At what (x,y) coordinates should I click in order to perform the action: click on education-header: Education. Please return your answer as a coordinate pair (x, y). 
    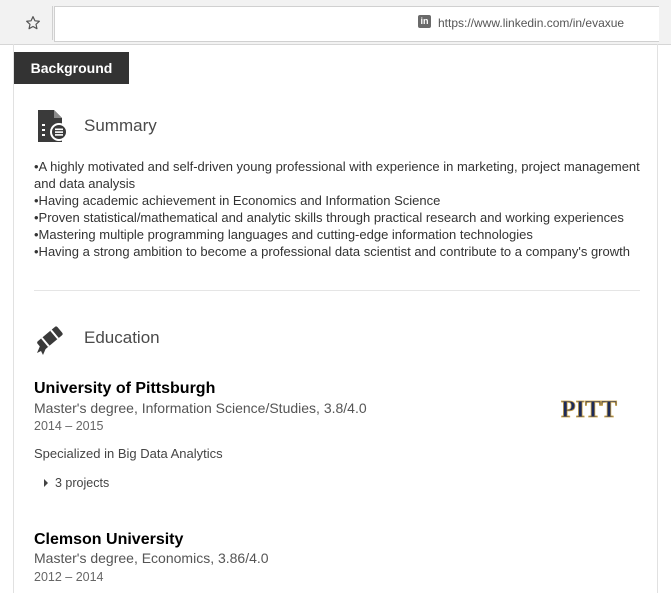
    Looking at the image, I should click on (97, 338).